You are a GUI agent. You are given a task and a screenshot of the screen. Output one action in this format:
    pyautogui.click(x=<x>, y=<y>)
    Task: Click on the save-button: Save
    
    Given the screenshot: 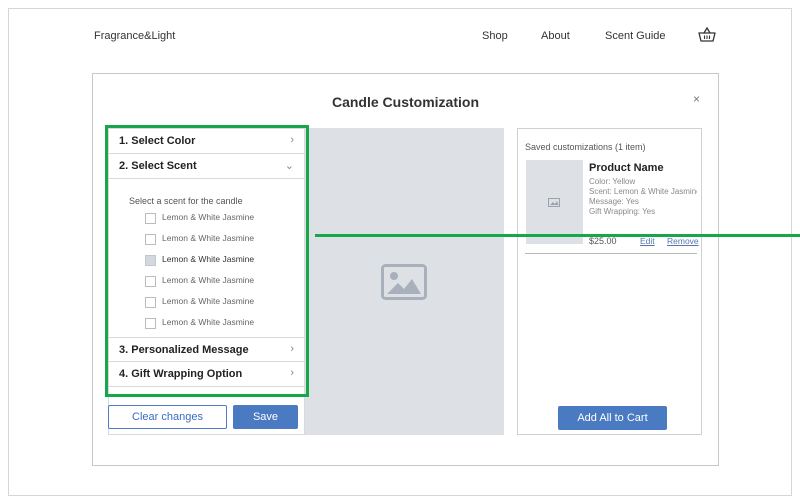 What is the action you would take?
    pyautogui.click(x=265, y=417)
    